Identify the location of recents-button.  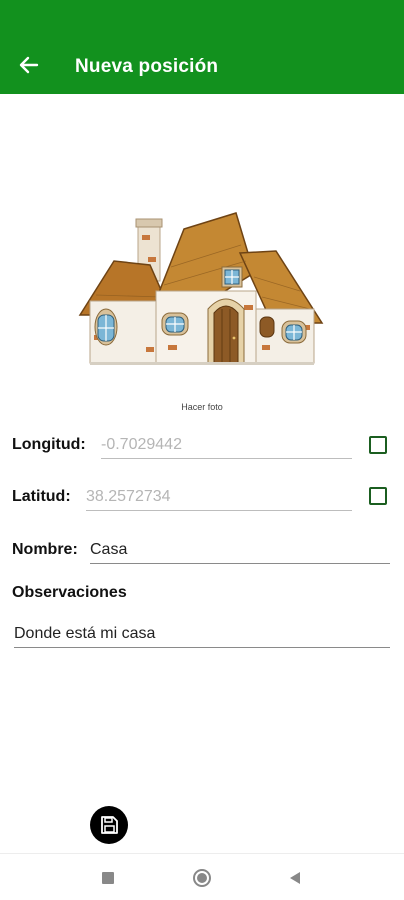
(108, 878).